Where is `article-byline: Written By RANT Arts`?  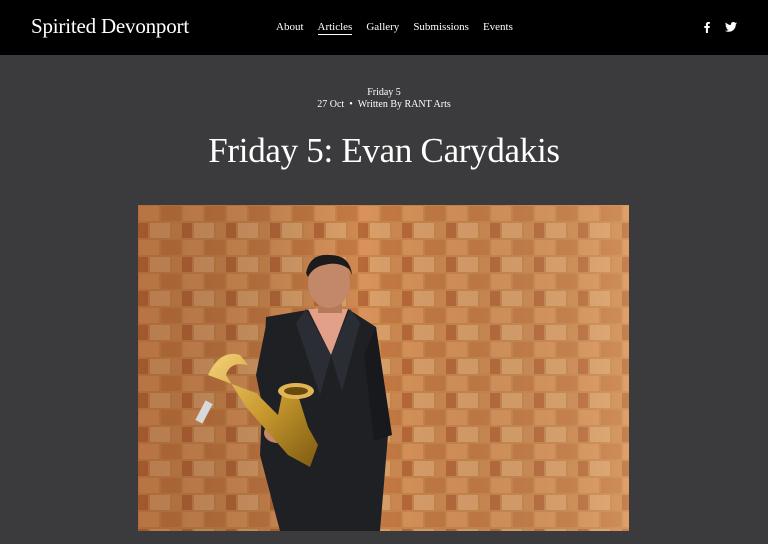
article-byline: Written By RANT Arts is located at coordinates (404, 104).